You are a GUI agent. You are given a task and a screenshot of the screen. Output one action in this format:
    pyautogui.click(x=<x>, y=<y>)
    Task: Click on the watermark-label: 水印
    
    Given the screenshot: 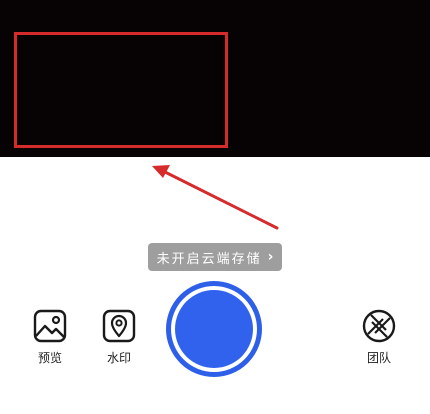 What is the action you would take?
    pyautogui.click(x=118, y=358)
    